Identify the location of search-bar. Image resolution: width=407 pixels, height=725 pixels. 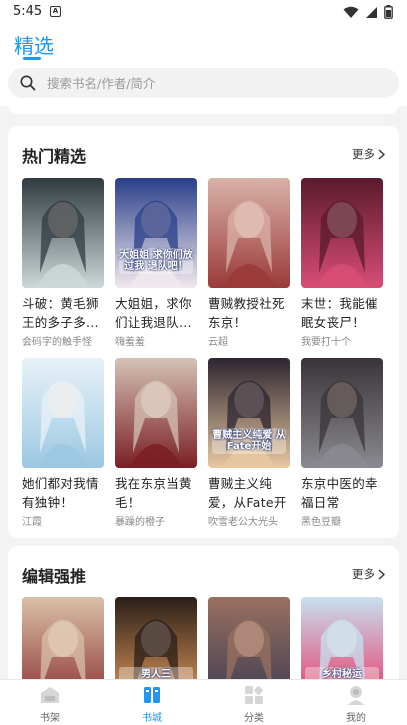
(203, 83).